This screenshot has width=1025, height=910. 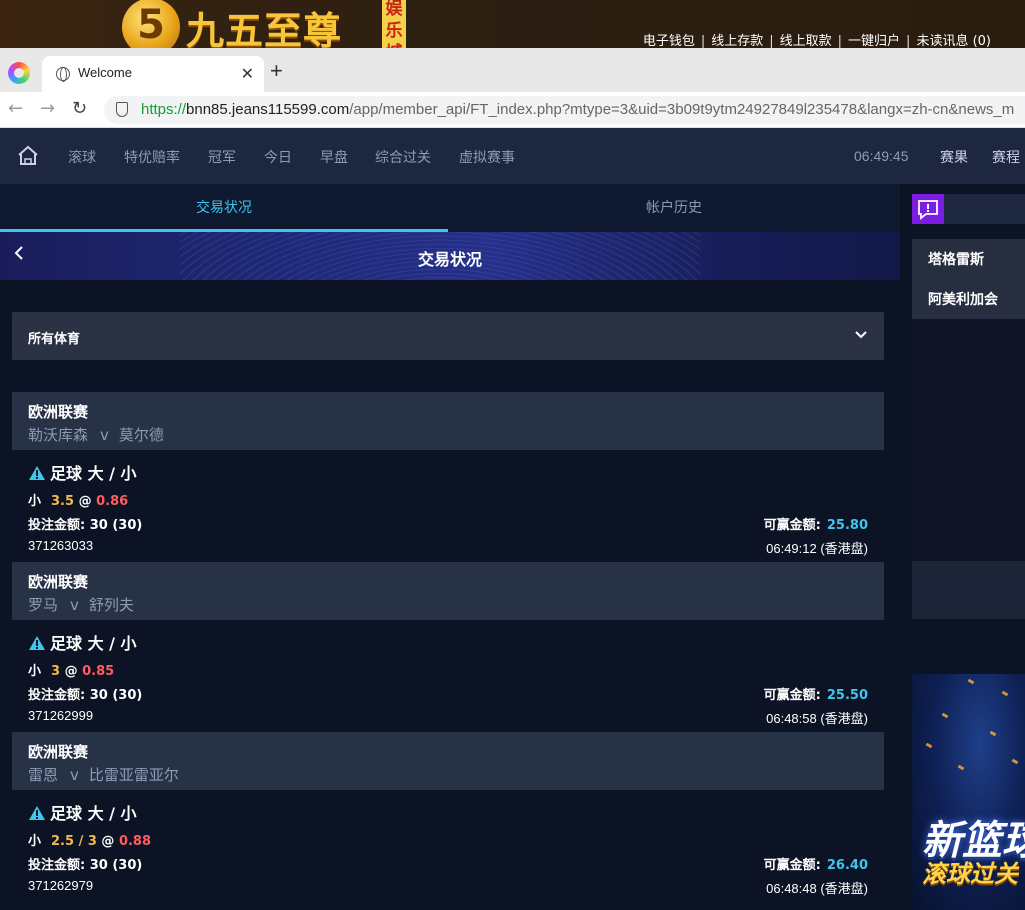 What do you see at coordinates (264, 28) in the screenshot?
I see `brand-name: 九五至尊` at bounding box center [264, 28].